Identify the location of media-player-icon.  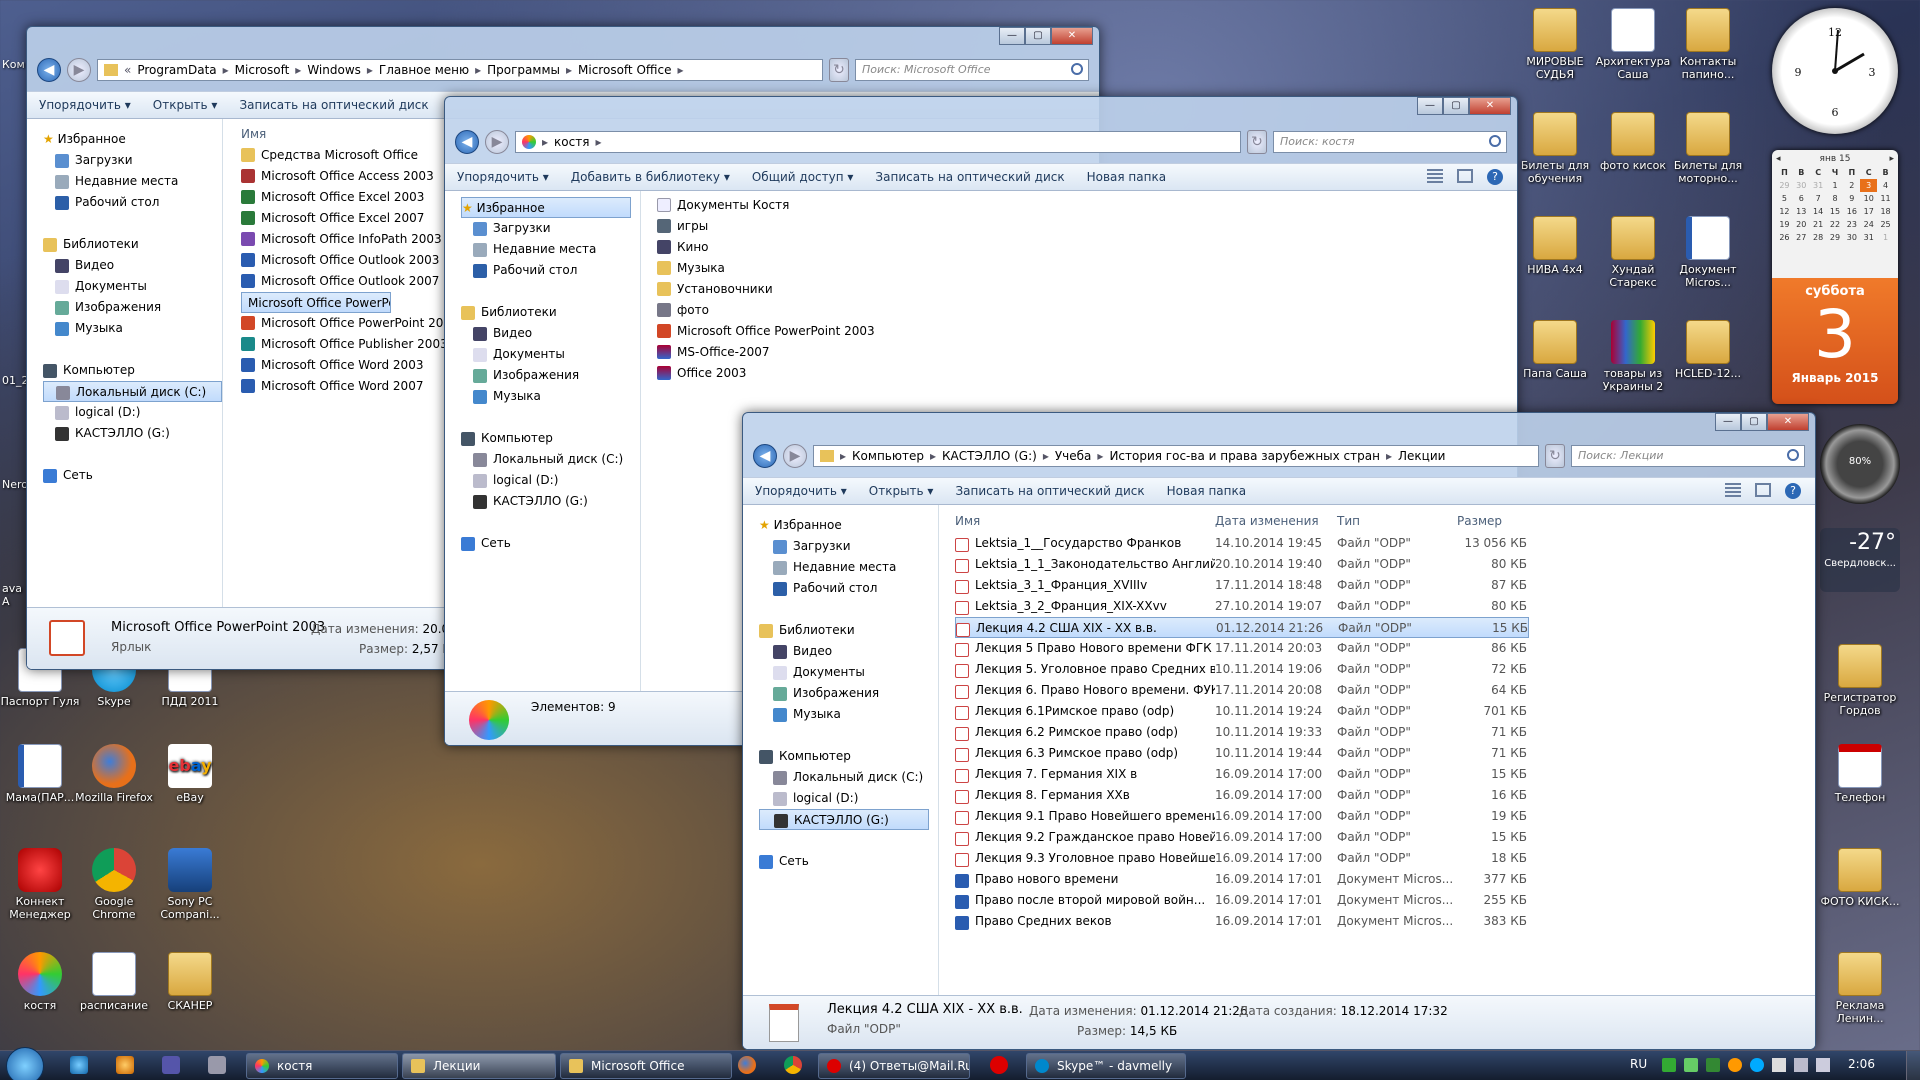
(125, 1065).